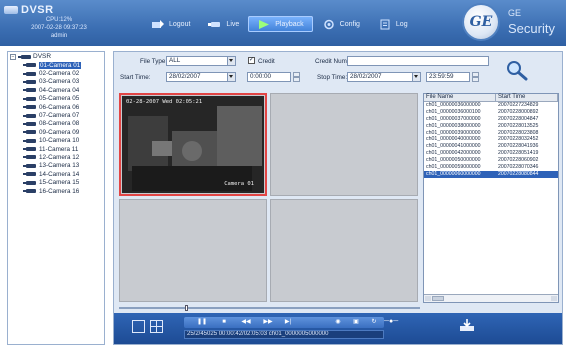 The image size is (566, 345). I want to click on video-pane-1: 02-28-2007 Wed 02:05:21 Camera 01, so click(193, 144).